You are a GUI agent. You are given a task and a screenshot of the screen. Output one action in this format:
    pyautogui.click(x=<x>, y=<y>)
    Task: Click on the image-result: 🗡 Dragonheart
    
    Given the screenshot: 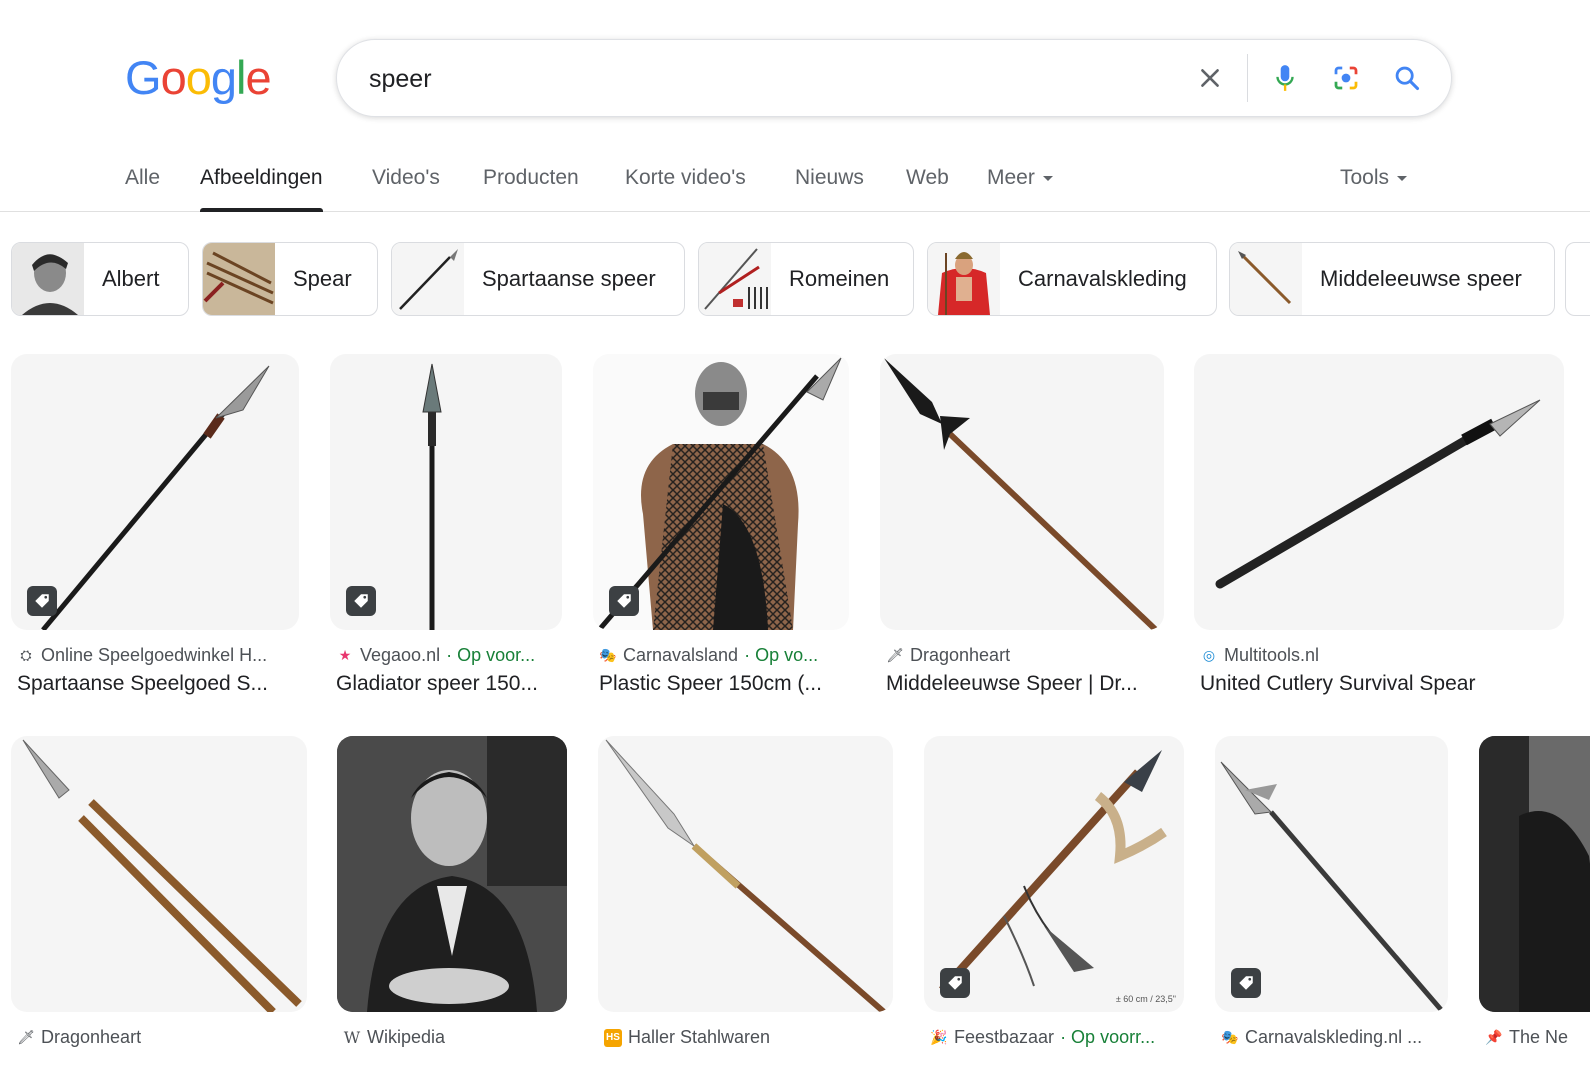 What is the action you would take?
    pyautogui.click(x=159, y=905)
    